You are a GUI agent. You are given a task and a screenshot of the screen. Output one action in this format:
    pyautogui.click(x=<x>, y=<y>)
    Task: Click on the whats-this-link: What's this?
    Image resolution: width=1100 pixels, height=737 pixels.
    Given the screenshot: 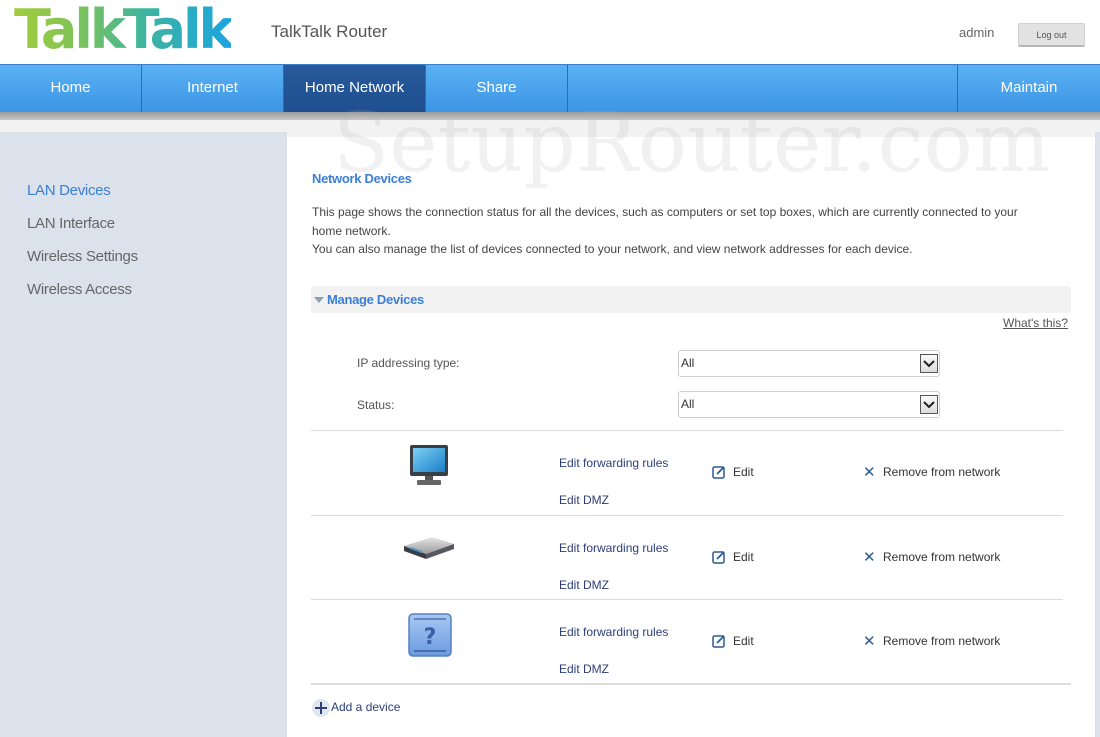 What is the action you would take?
    pyautogui.click(x=1035, y=323)
    